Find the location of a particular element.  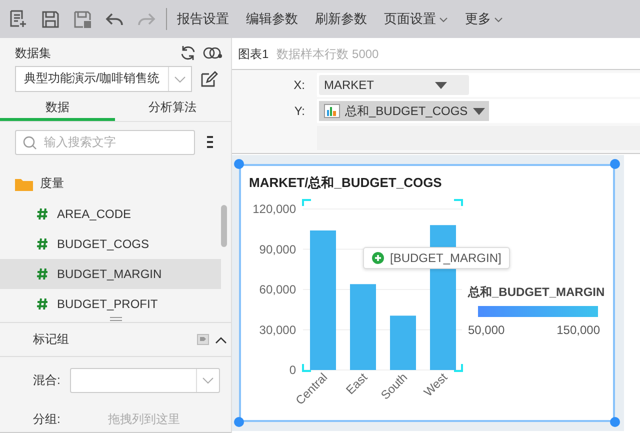

tree-item: BUDGET_PROFIT is located at coordinates (110, 302).